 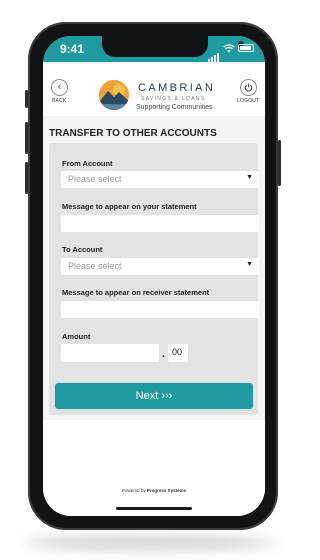 I want to click on amount-cents-input: 00, so click(x=178, y=353).